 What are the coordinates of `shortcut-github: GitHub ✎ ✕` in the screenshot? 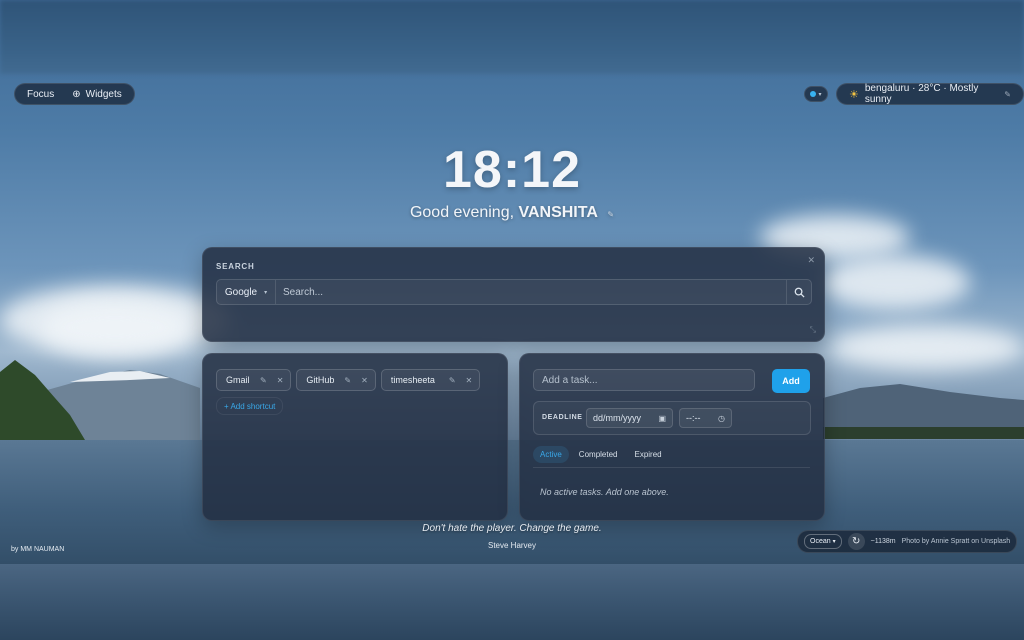 It's located at (336, 380).